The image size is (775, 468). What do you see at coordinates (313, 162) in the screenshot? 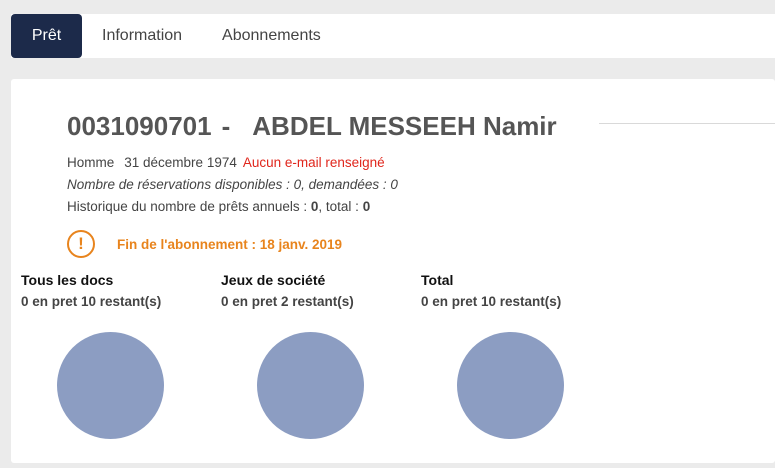
I see `email-missing-notice: Aucun e-mail renseigné` at bounding box center [313, 162].